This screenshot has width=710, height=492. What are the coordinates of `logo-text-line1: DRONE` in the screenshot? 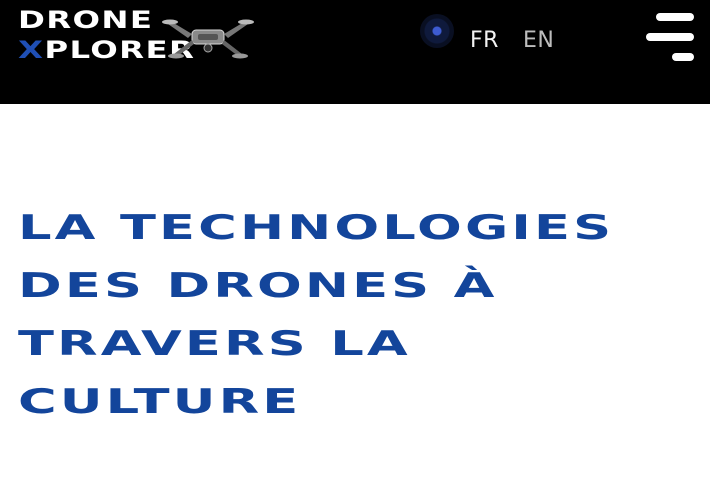 It's located at (86, 20).